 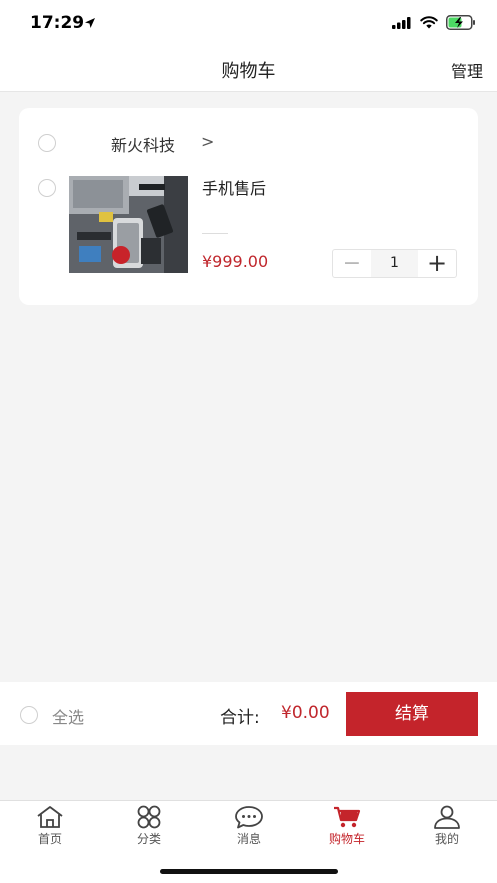 What do you see at coordinates (234, 187) in the screenshot?
I see `product-title: 手机售后` at bounding box center [234, 187].